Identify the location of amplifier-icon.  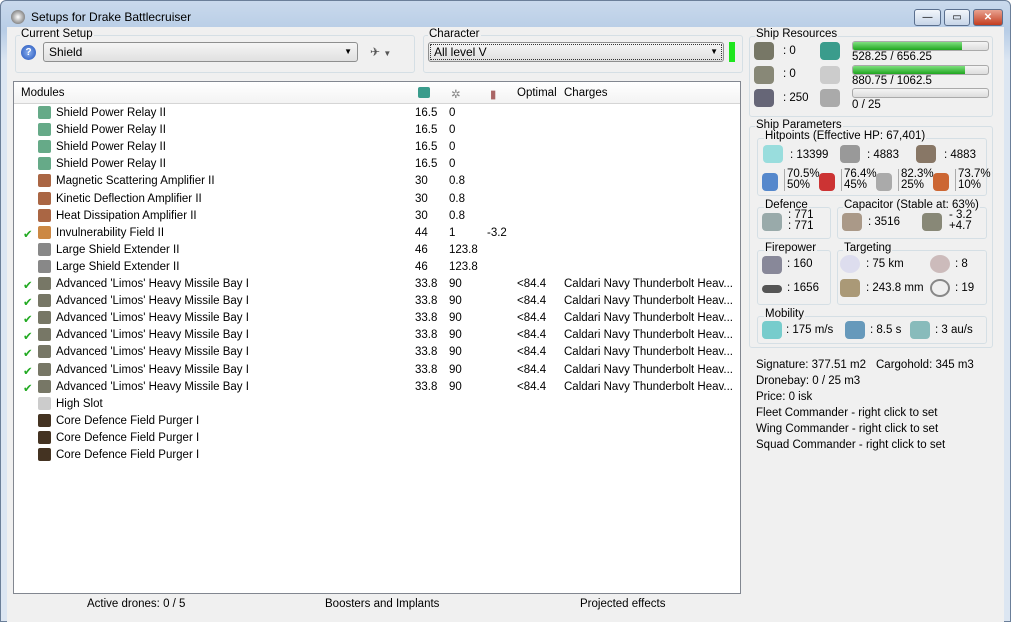
(44, 215).